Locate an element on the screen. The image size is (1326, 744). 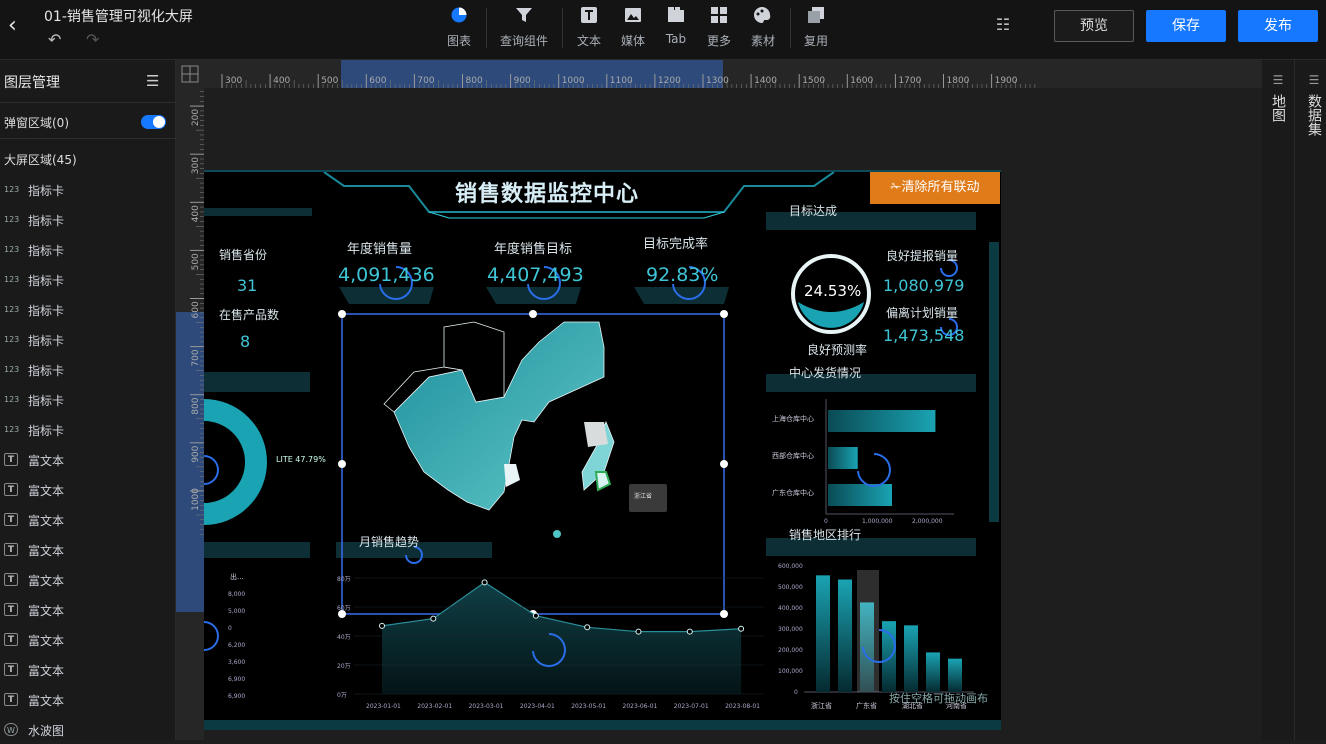
trend-x-label: 2023-07-01 is located at coordinates (691, 706).